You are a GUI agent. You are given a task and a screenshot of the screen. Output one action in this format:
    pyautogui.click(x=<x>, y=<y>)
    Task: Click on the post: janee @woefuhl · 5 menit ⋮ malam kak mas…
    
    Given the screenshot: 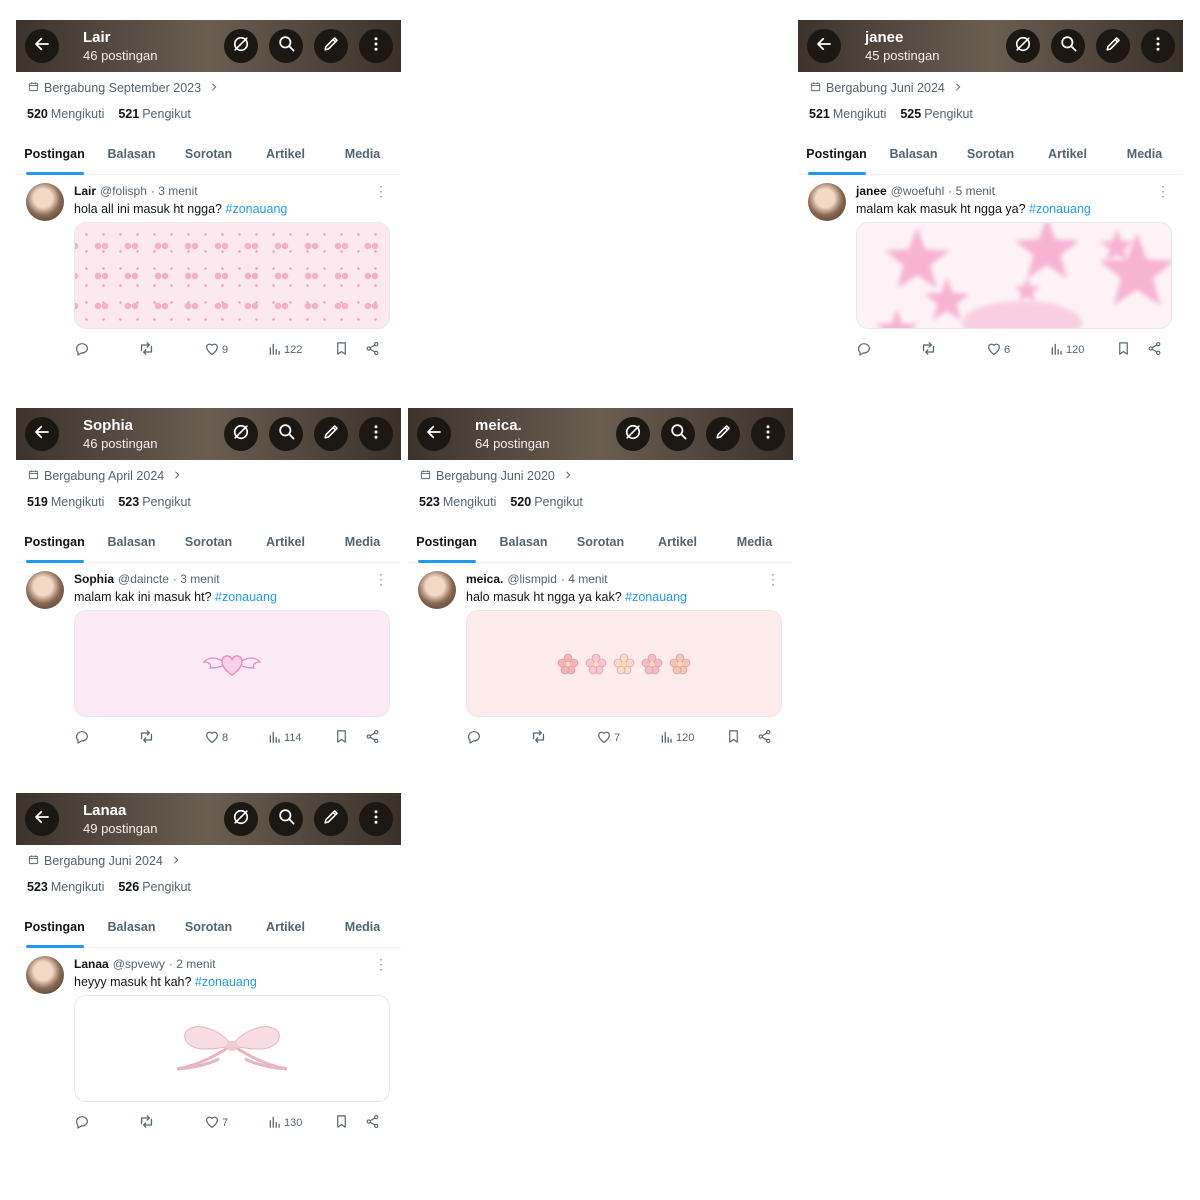 What is the action you would take?
    pyautogui.click(x=990, y=268)
    